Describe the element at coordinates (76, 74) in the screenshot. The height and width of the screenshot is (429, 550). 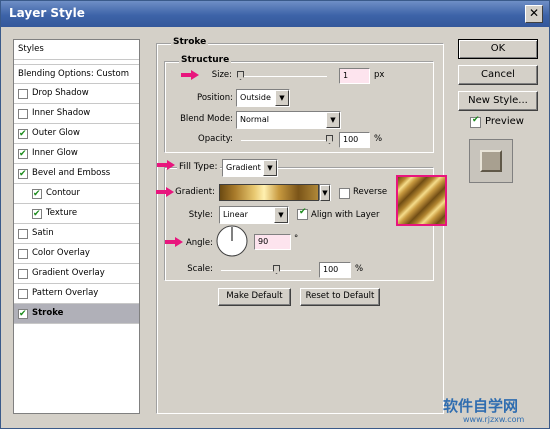
I see `blending-options-item: Blending Options: Custom` at that location.